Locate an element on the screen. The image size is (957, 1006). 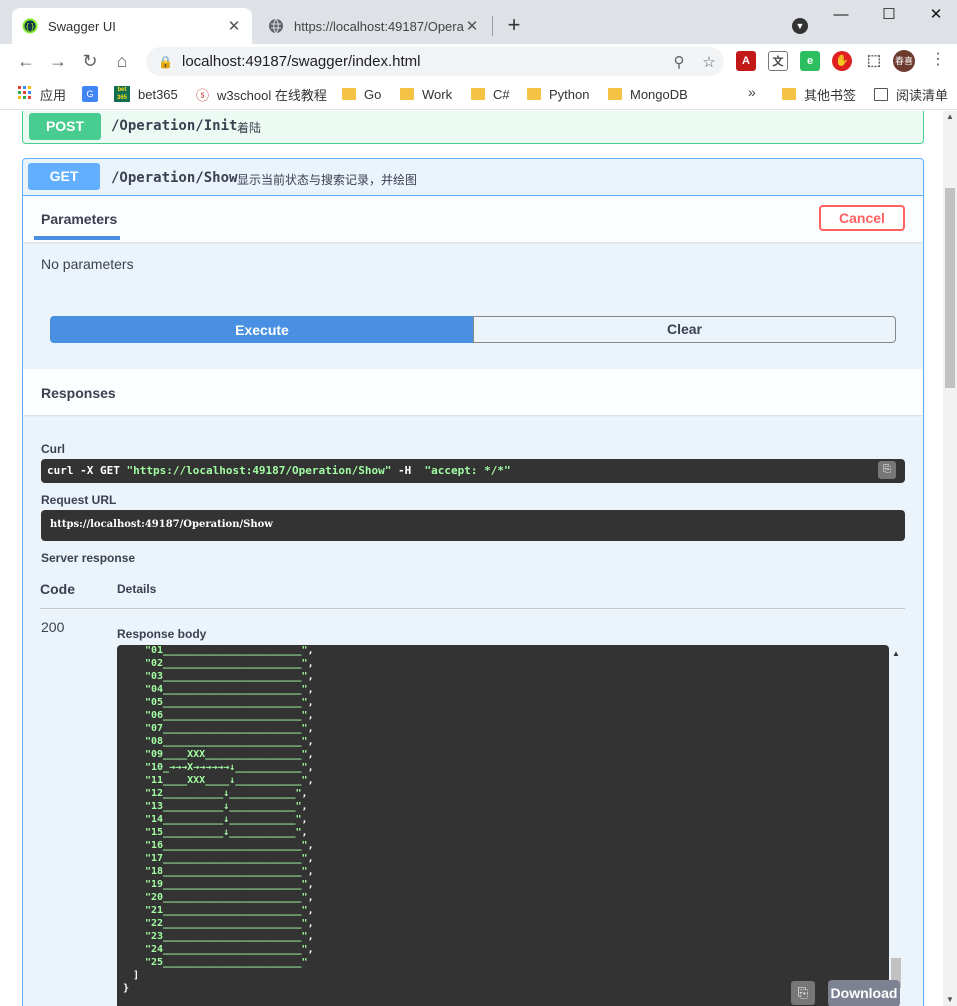
execute-button: Execute is located at coordinates (262, 329).